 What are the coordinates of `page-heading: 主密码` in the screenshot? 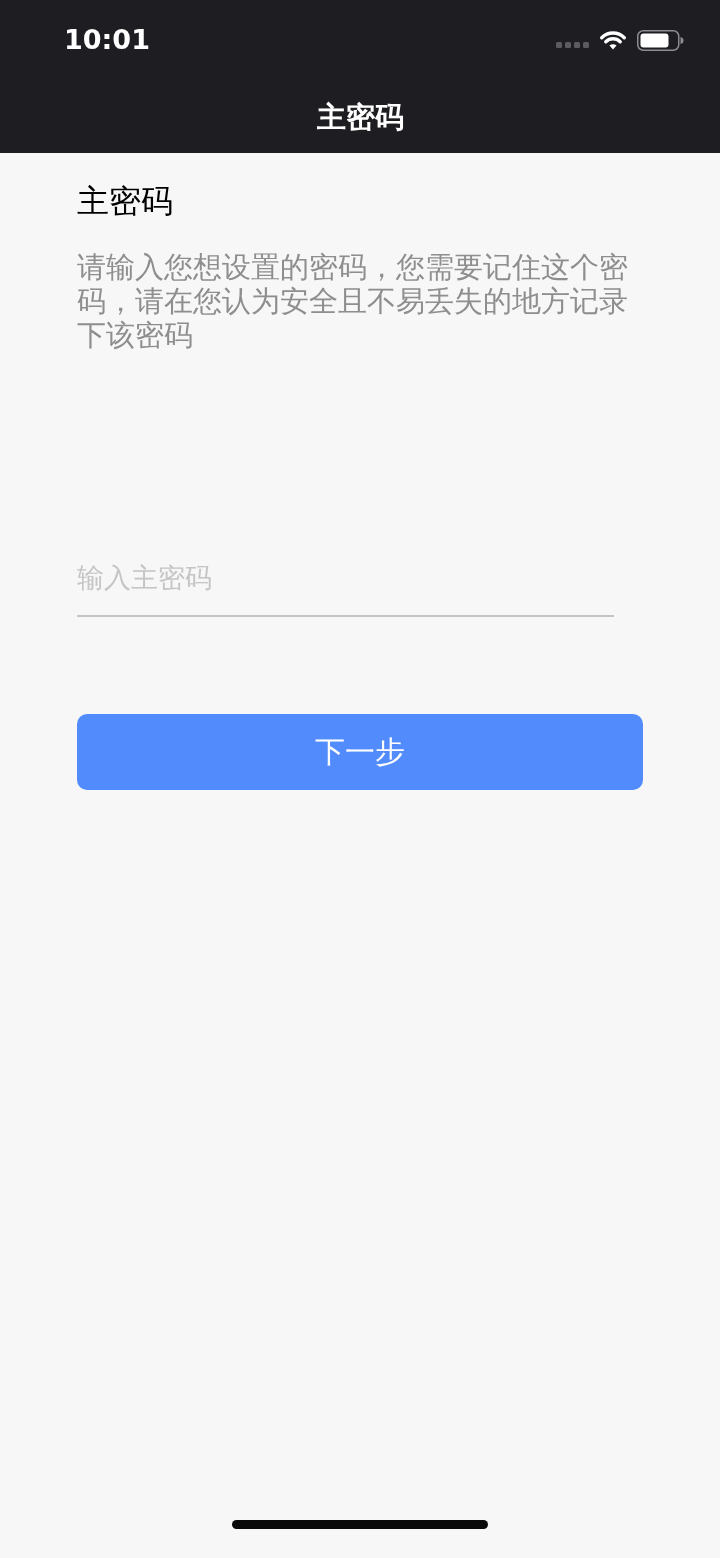 It's located at (125, 201).